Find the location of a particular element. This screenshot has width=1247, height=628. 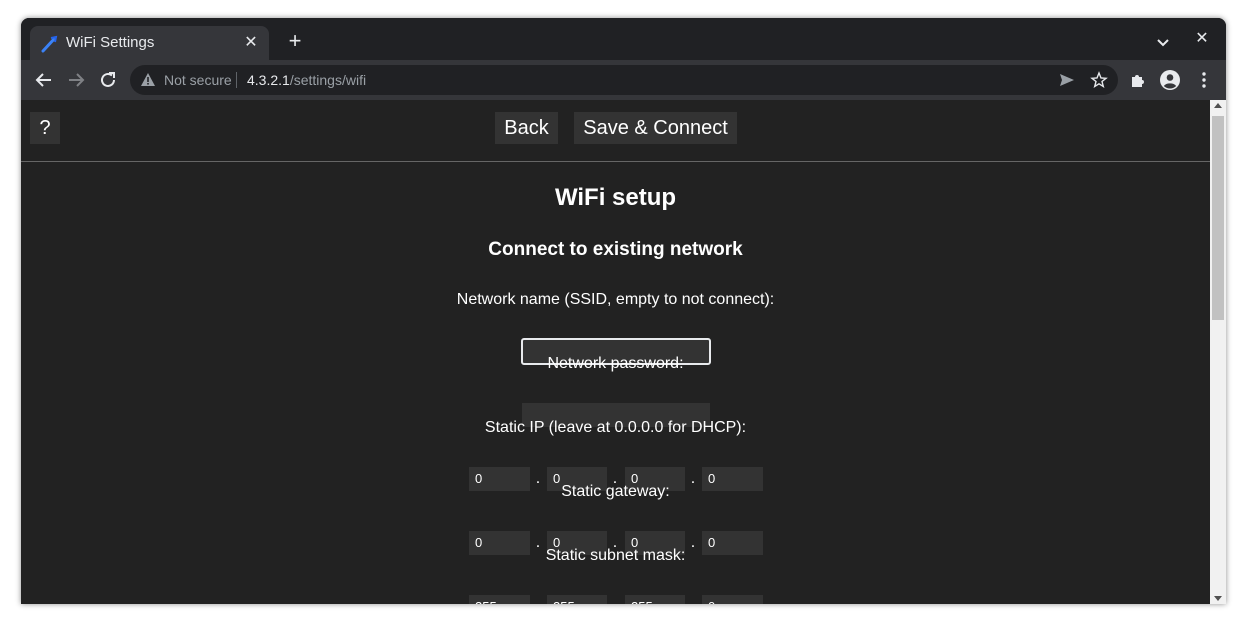

save-connect-button: Save & Connect is located at coordinates (655, 128).